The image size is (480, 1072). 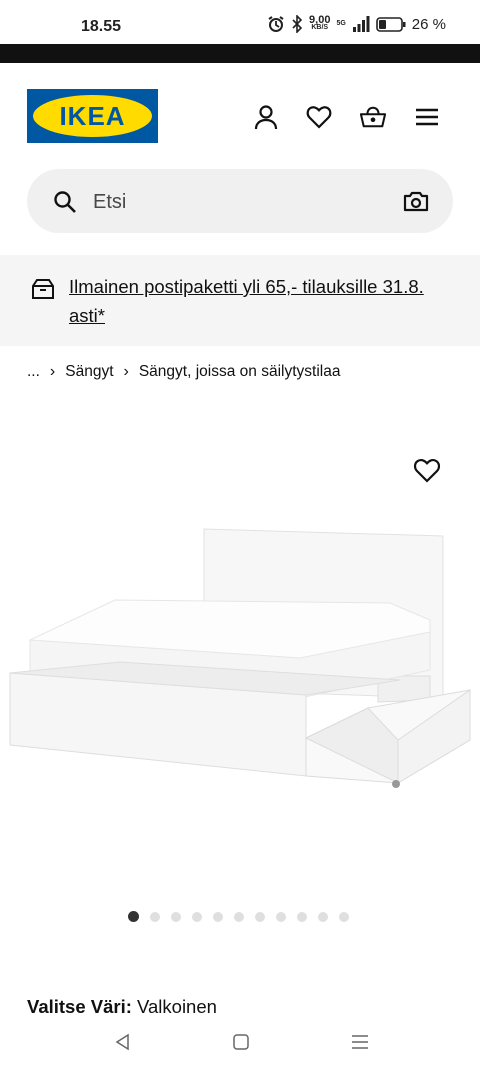 I want to click on parcel-icon, so click(x=43, y=289).